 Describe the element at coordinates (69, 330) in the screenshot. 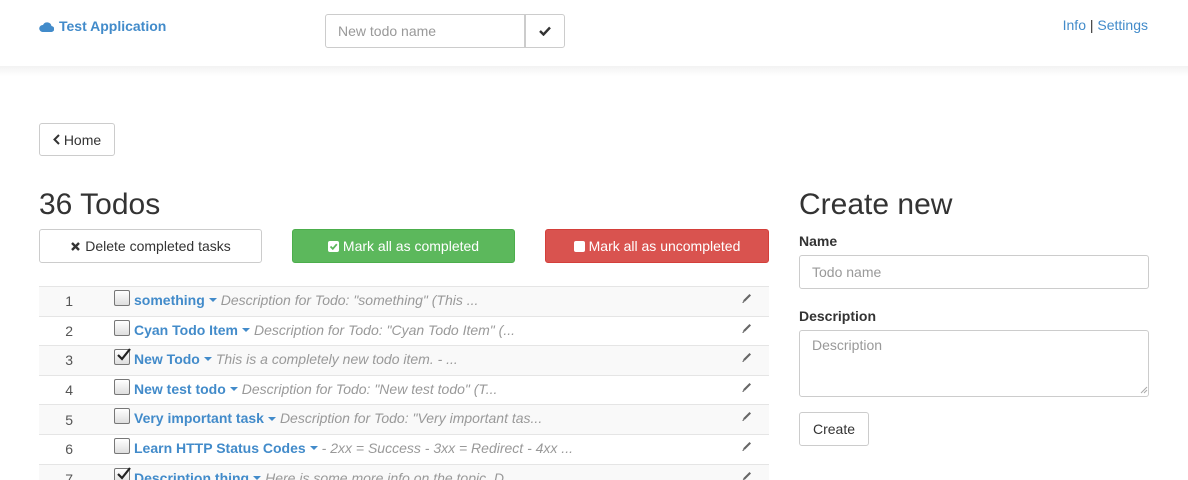

I see `todo-number: 2` at that location.